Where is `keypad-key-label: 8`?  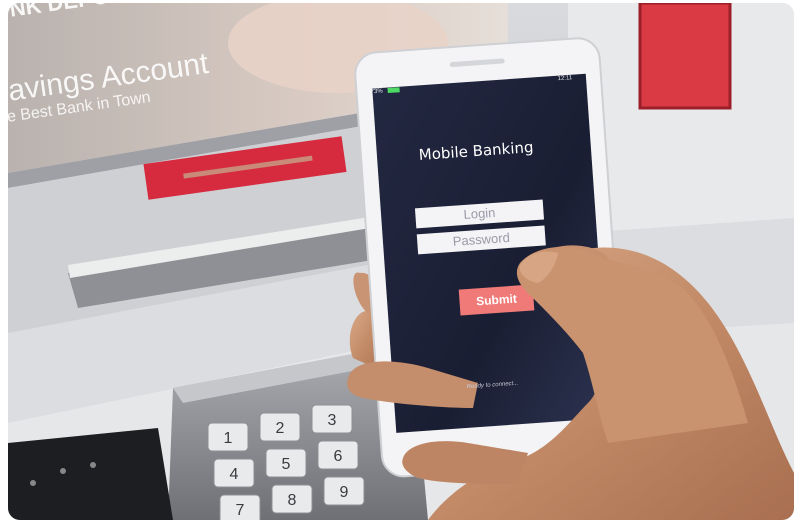
keypad-key-label: 8 is located at coordinates (292, 500).